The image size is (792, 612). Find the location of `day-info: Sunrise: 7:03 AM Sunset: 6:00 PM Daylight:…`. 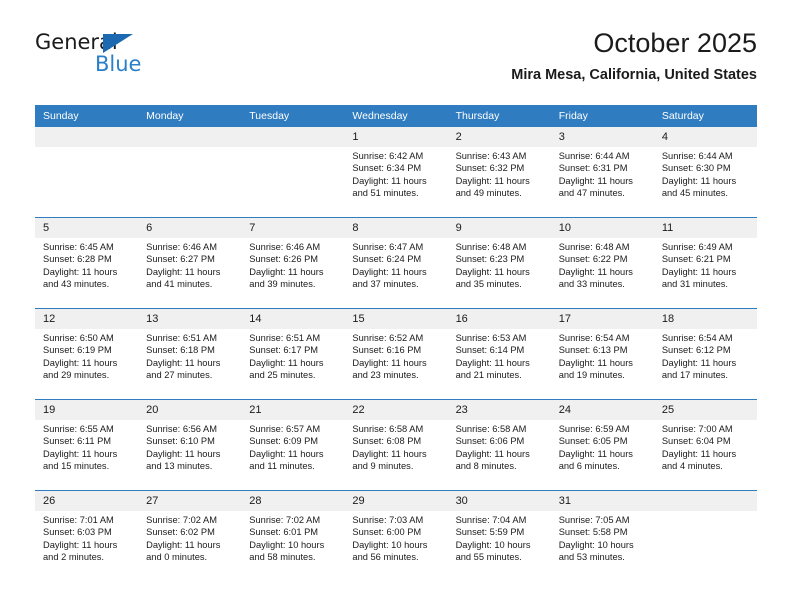

day-info: Sunrise: 7:03 AM Sunset: 6:00 PM Daylight:… is located at coordinates (395, 537).